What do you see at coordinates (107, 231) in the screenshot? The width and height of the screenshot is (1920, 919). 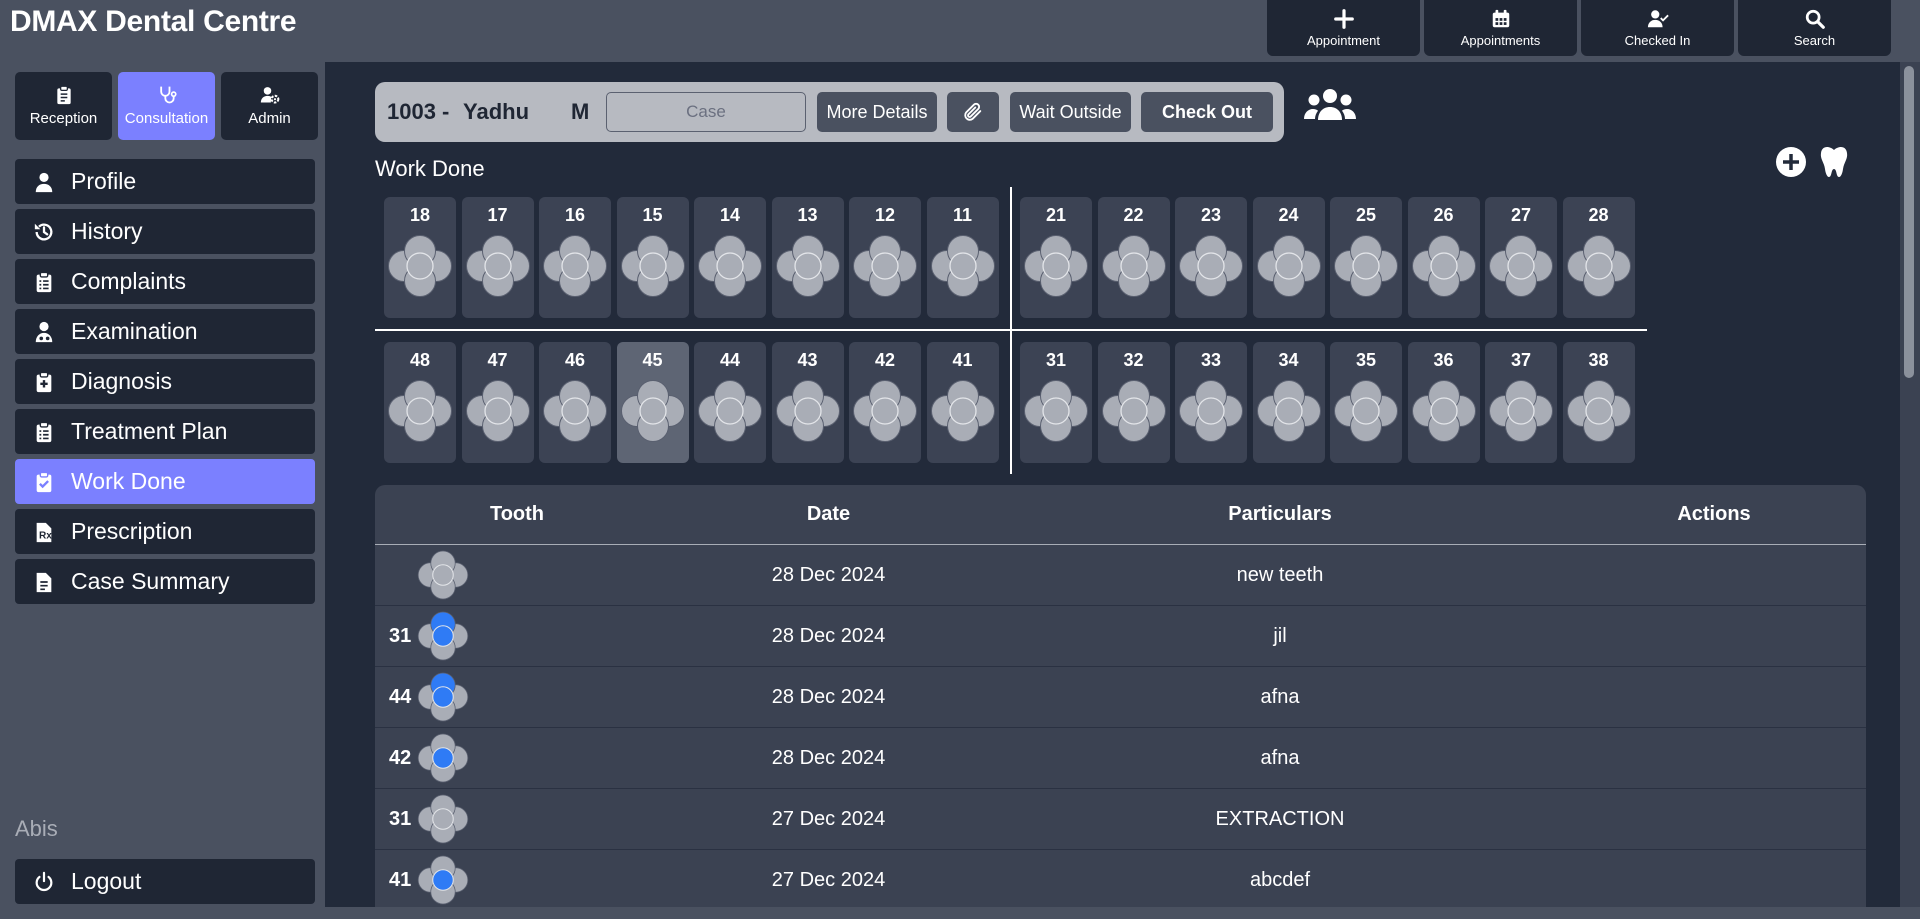 I see `sidebar-item-label: History` at bounding box center [107, 231].